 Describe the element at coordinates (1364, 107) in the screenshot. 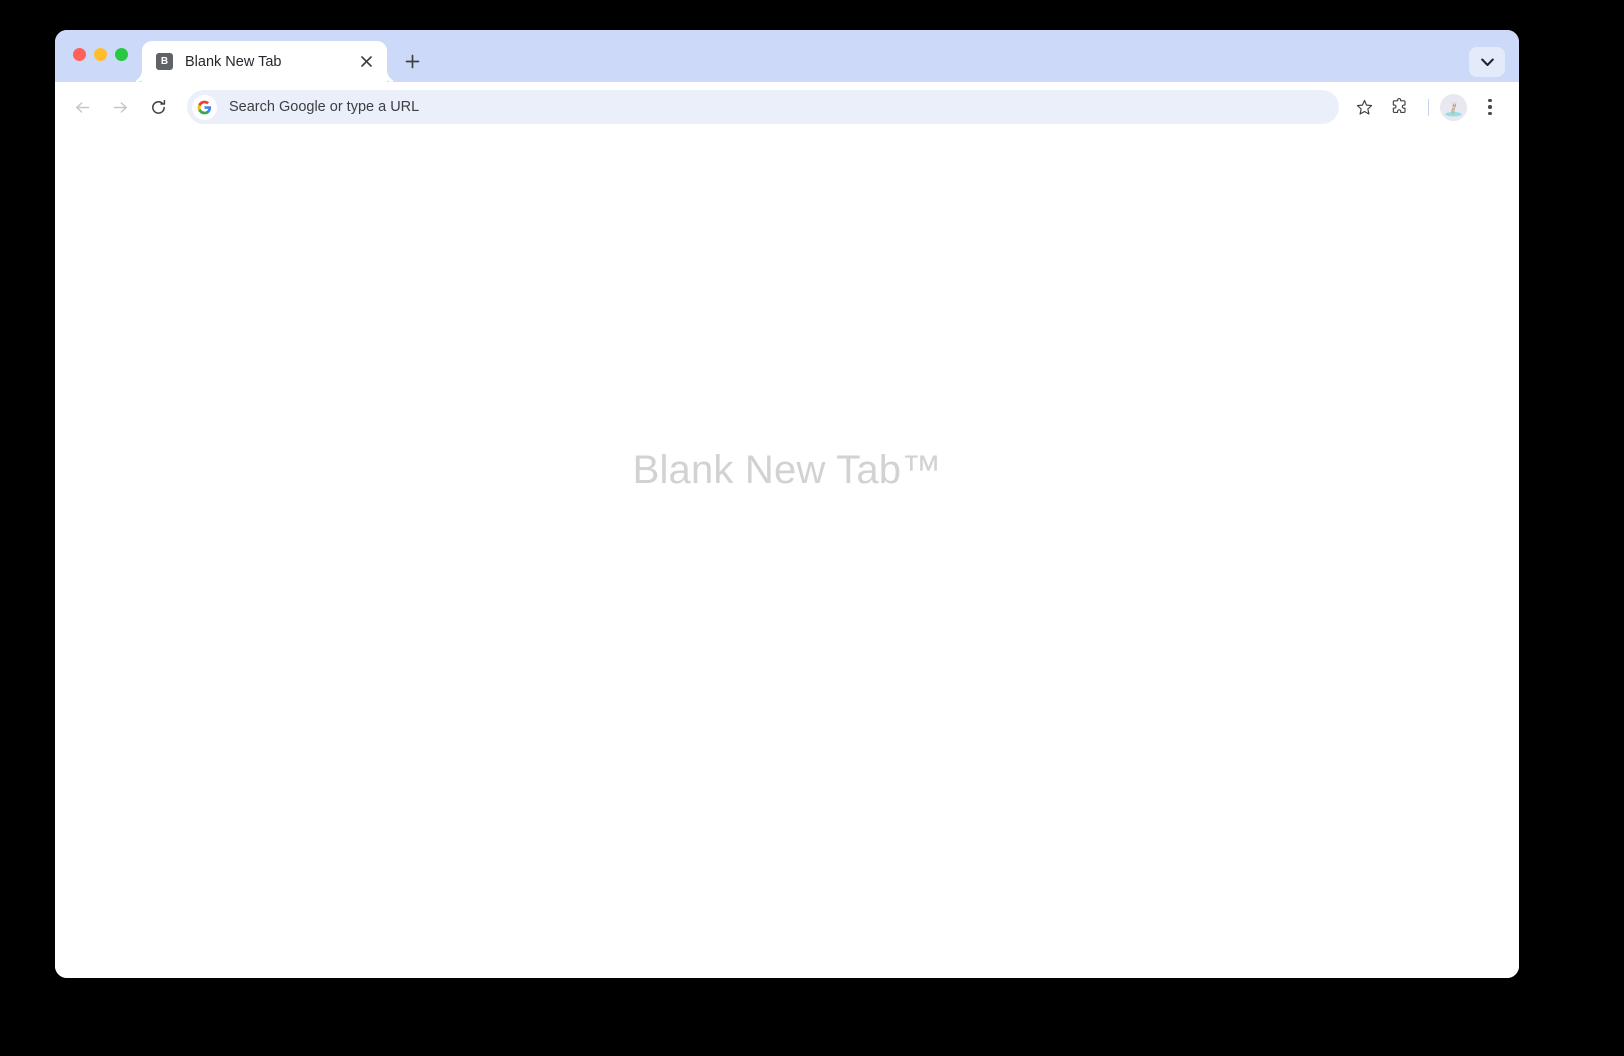

I see `bookmark-star-icon` at that location.